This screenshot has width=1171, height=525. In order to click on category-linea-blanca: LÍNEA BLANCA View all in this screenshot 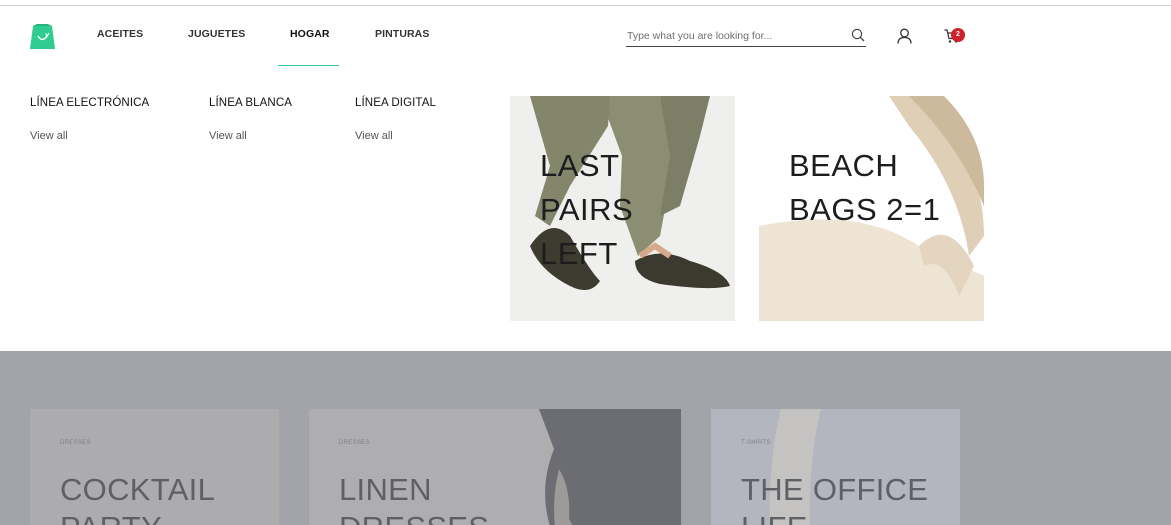, I will do `click(250, 119)`.